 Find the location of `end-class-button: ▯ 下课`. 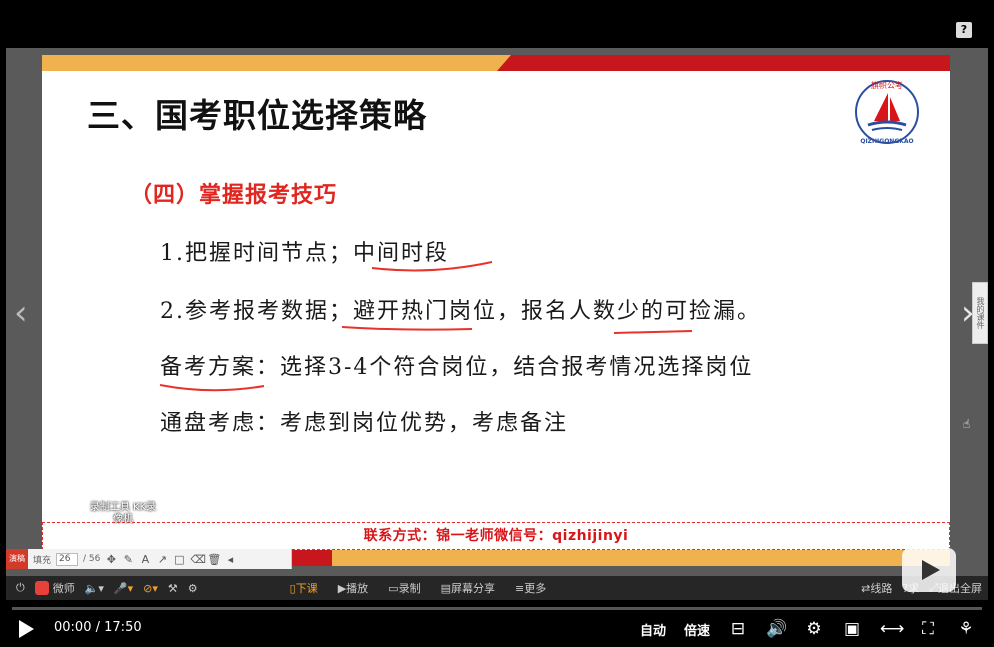

end-class-button: ▯ 下课 is located at coordinates (304, 588).